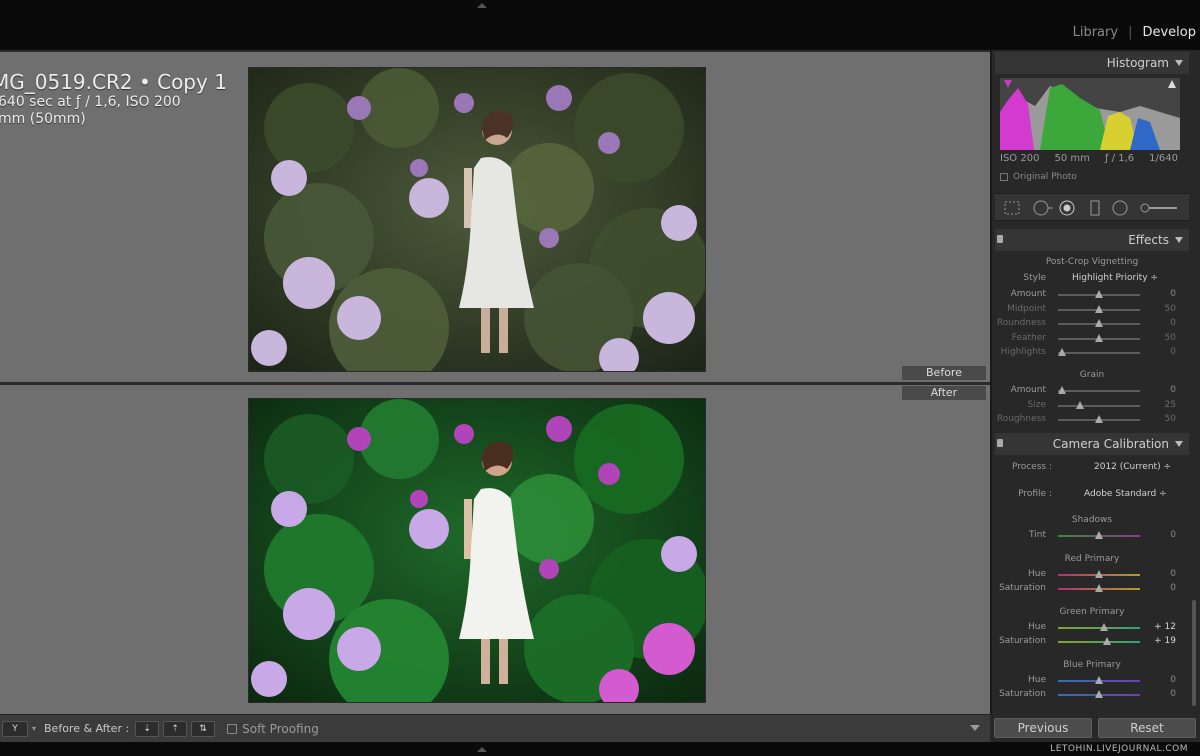  Describe the element at coordinates (203, 728) in the screenshot. I see `swap-before-after-button: ⇅` at that location.